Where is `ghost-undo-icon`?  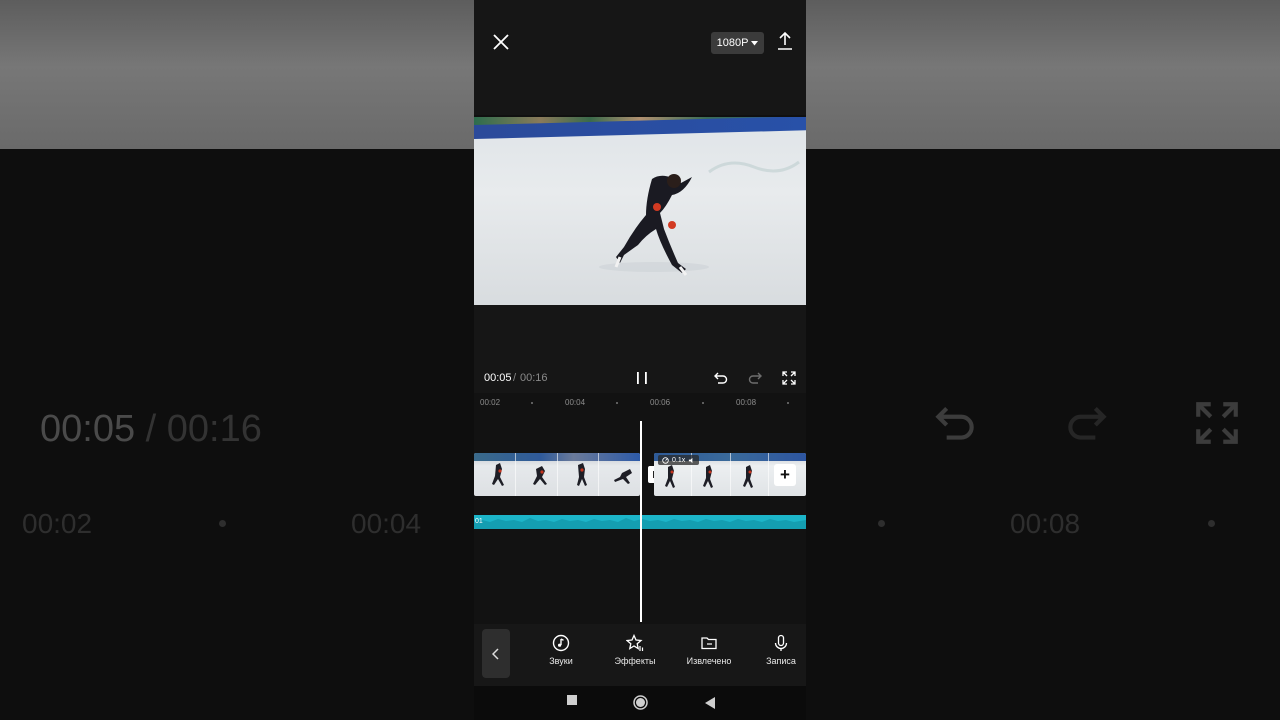 ghost-undo-icon is located at coordinates (954, 423).